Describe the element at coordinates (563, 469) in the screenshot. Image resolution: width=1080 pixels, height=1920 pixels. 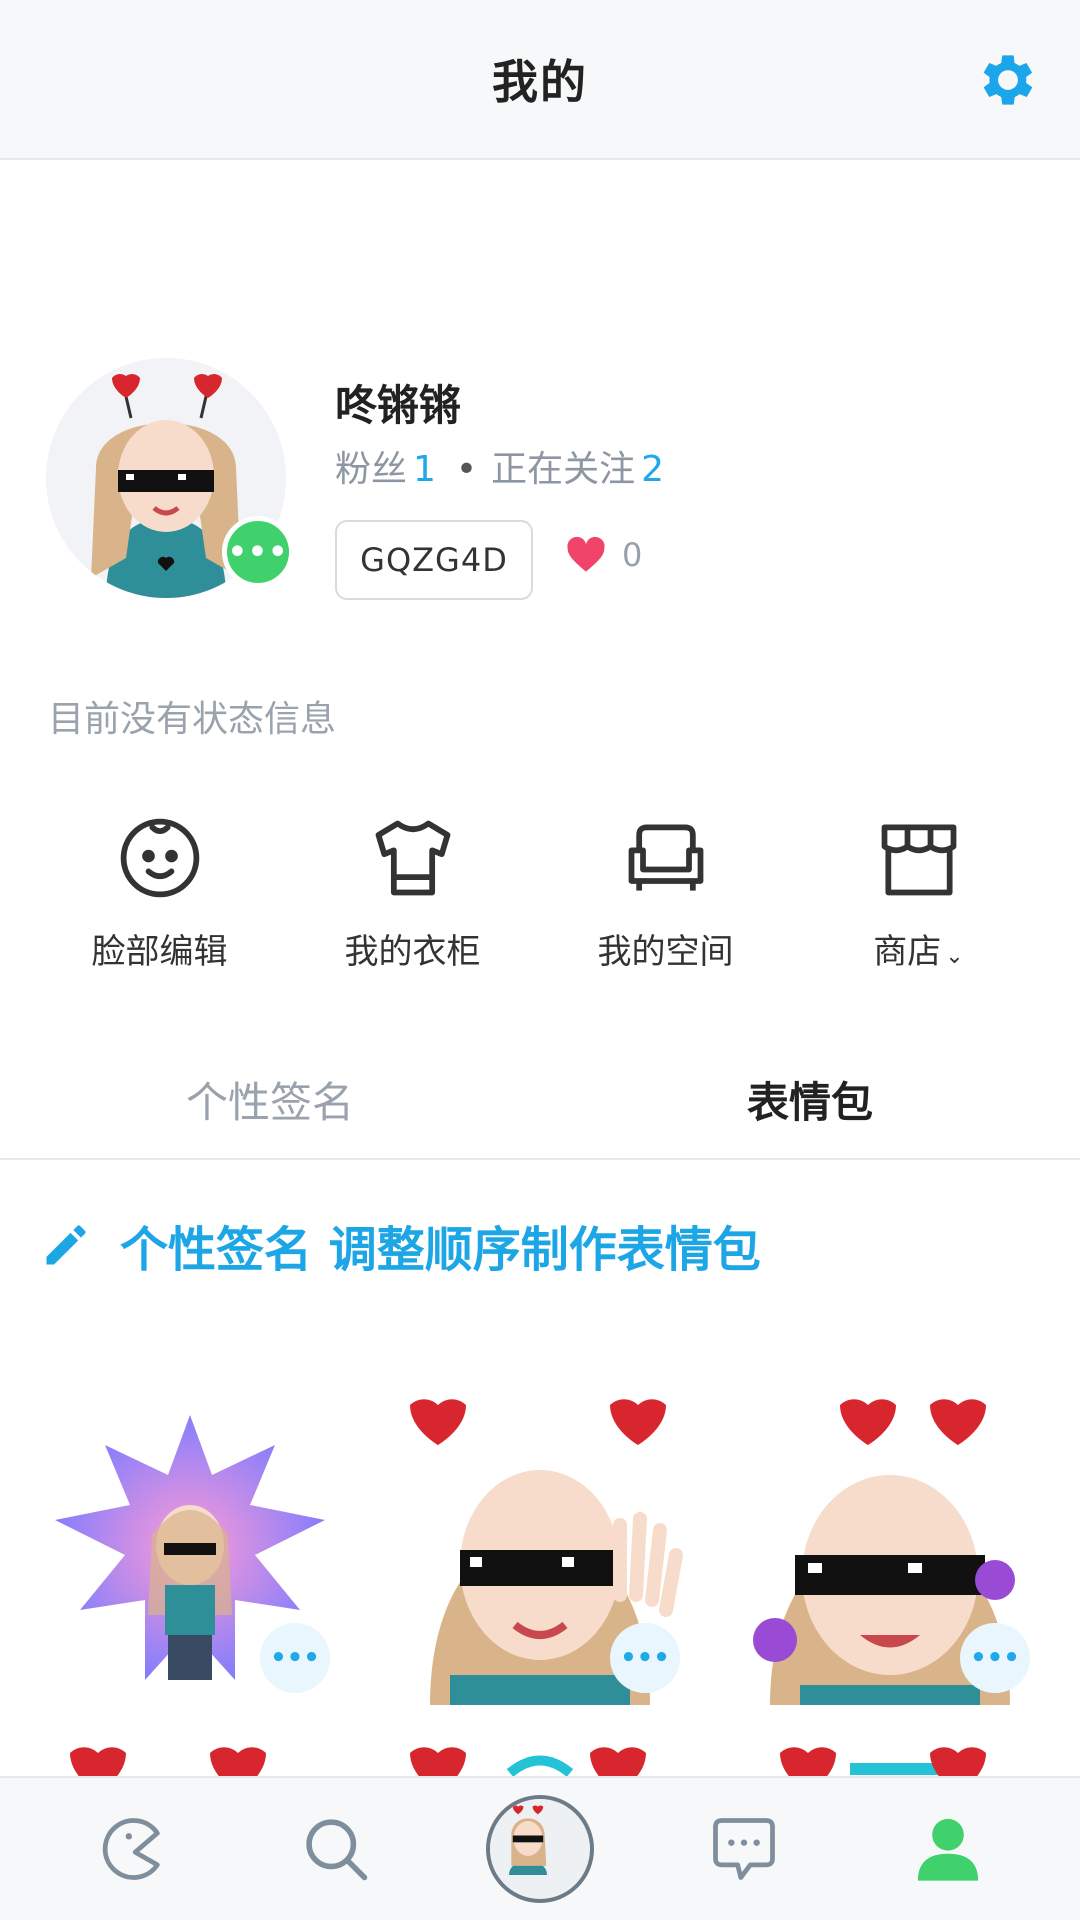
I see `following-label: 正在关注` at that location.